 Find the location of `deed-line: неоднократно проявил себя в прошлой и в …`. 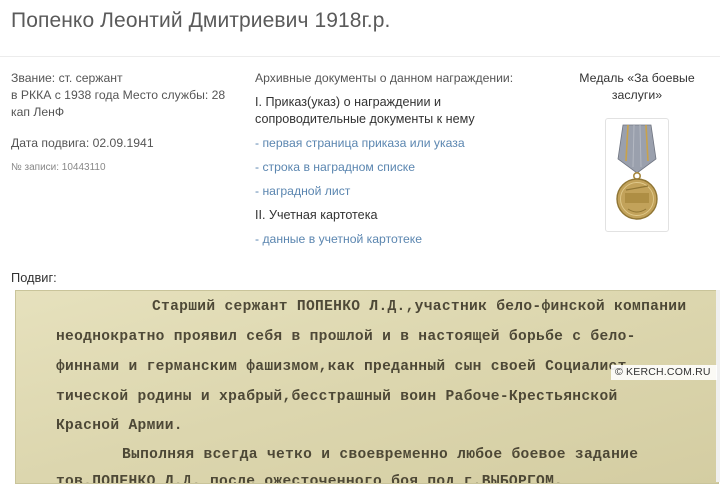

deed-line: неоднократно проявил себя в прошлой и в … is located at coordinates (346, 337).